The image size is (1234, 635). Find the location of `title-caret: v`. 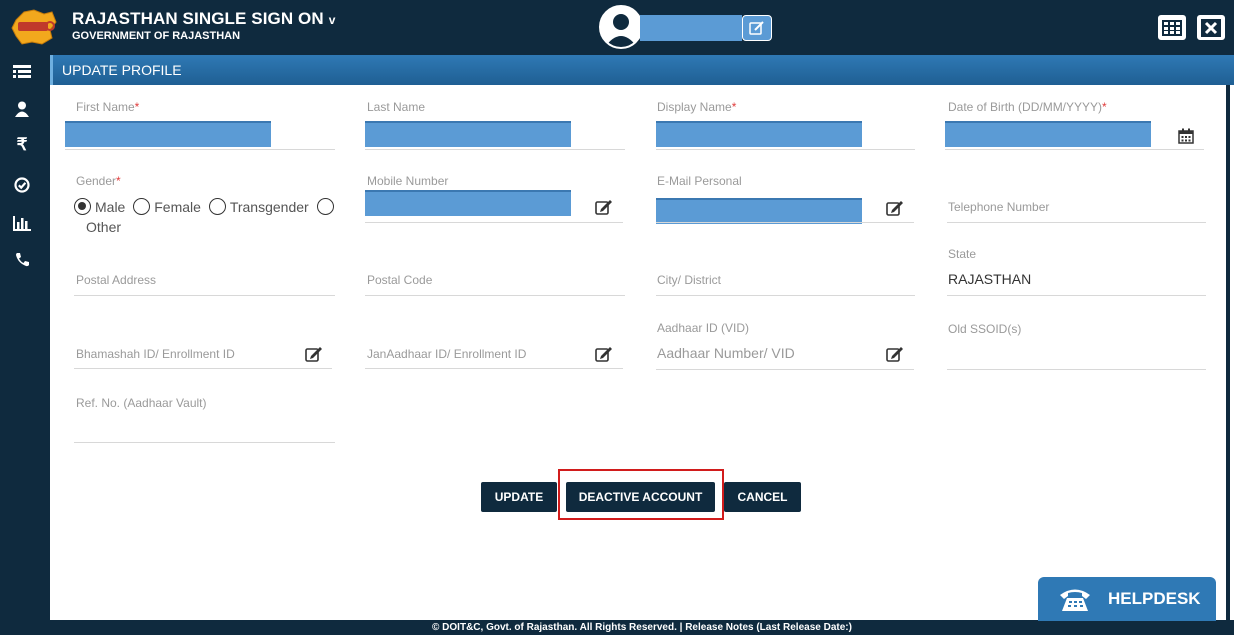

title-caret: v is located at coordinates (332, 20).